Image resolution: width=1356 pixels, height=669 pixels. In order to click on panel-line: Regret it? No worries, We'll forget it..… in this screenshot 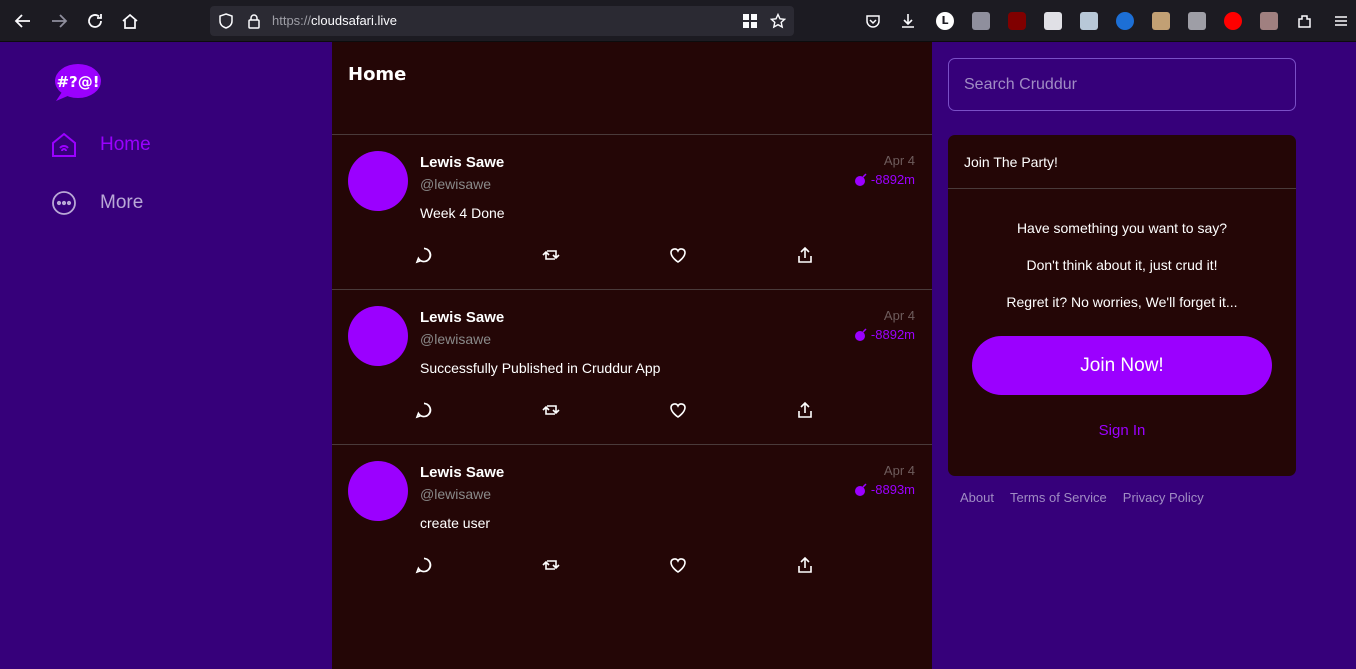, I will do `click(1122, 302)`.